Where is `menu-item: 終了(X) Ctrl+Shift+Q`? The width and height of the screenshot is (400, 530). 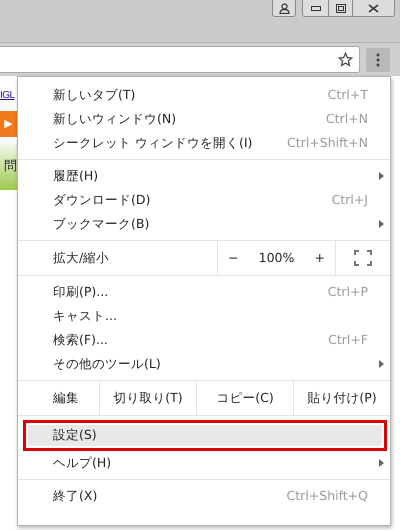
menu-item: 終了(X) Ctrl+Shift+Q is located at coordinates (204, 496).